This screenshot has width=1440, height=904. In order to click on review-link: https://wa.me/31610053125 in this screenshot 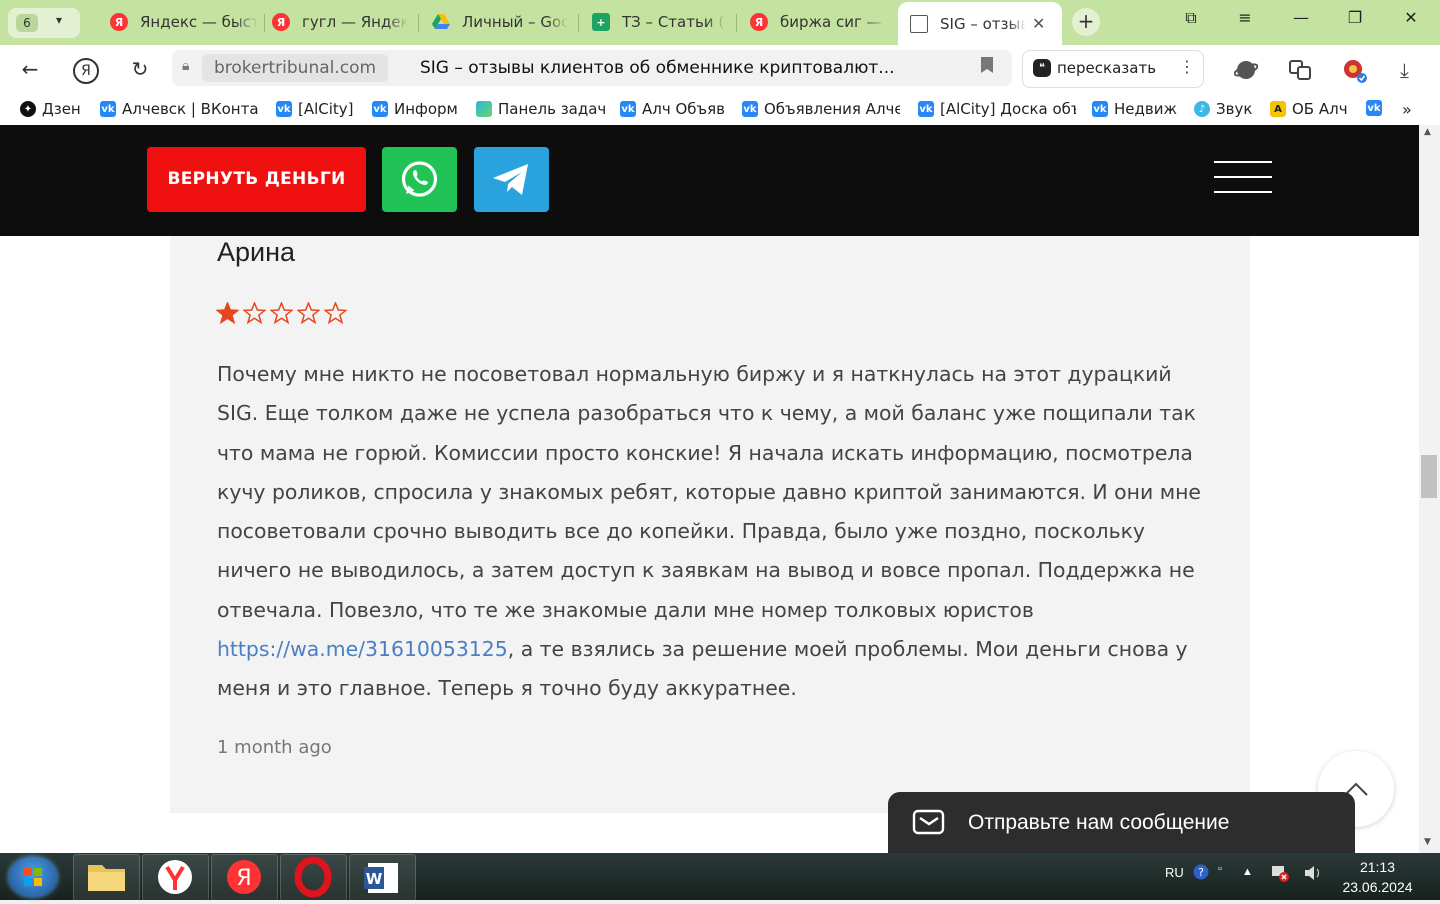, I will do `click(362, 649)`.